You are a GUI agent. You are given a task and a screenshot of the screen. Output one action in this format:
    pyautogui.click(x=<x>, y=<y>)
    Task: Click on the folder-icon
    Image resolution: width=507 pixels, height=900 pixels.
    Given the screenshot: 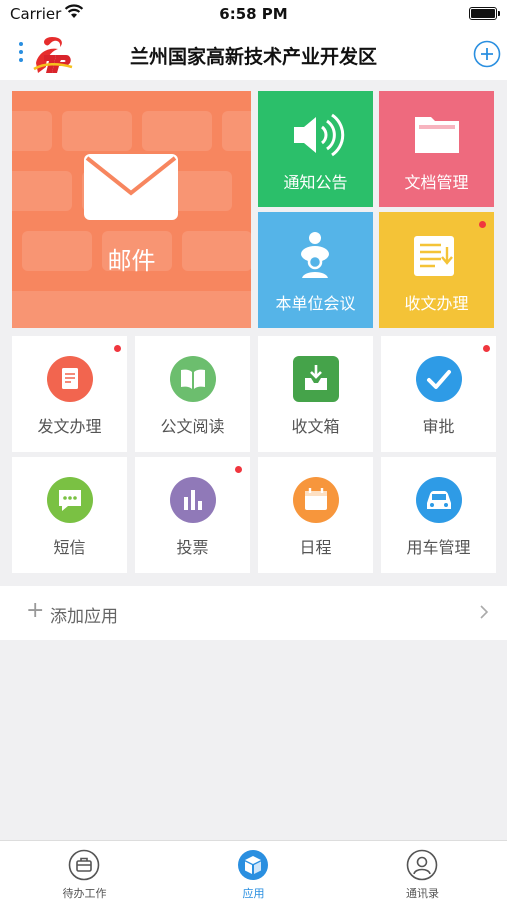 What is the action you would take?
    pyautogui.click(x=437, y=135)
    